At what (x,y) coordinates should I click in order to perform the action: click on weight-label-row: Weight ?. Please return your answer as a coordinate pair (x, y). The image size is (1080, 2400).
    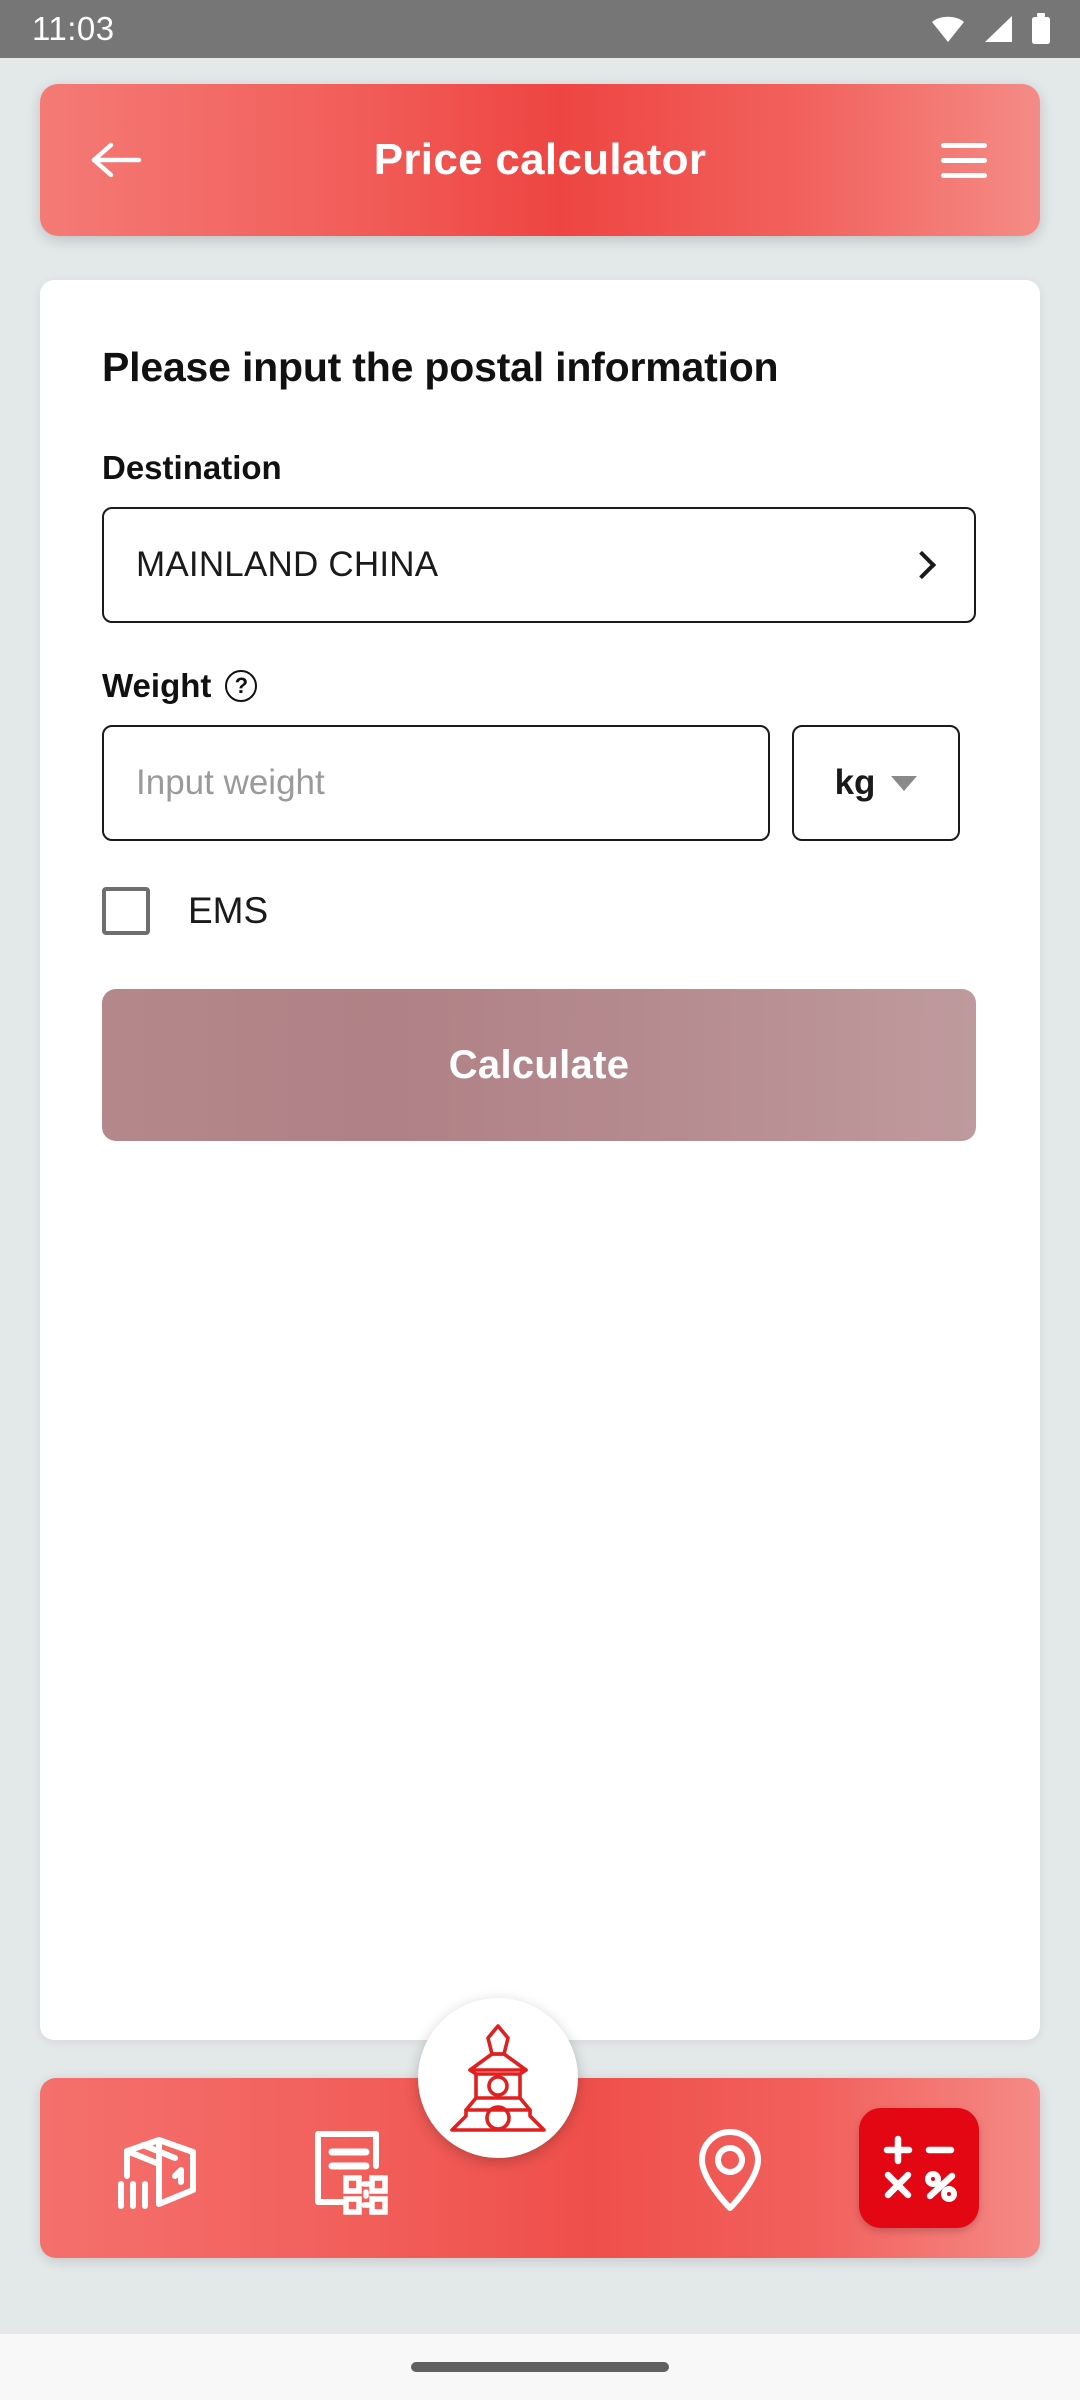
    Looking at the image, I should click on (540, 686).